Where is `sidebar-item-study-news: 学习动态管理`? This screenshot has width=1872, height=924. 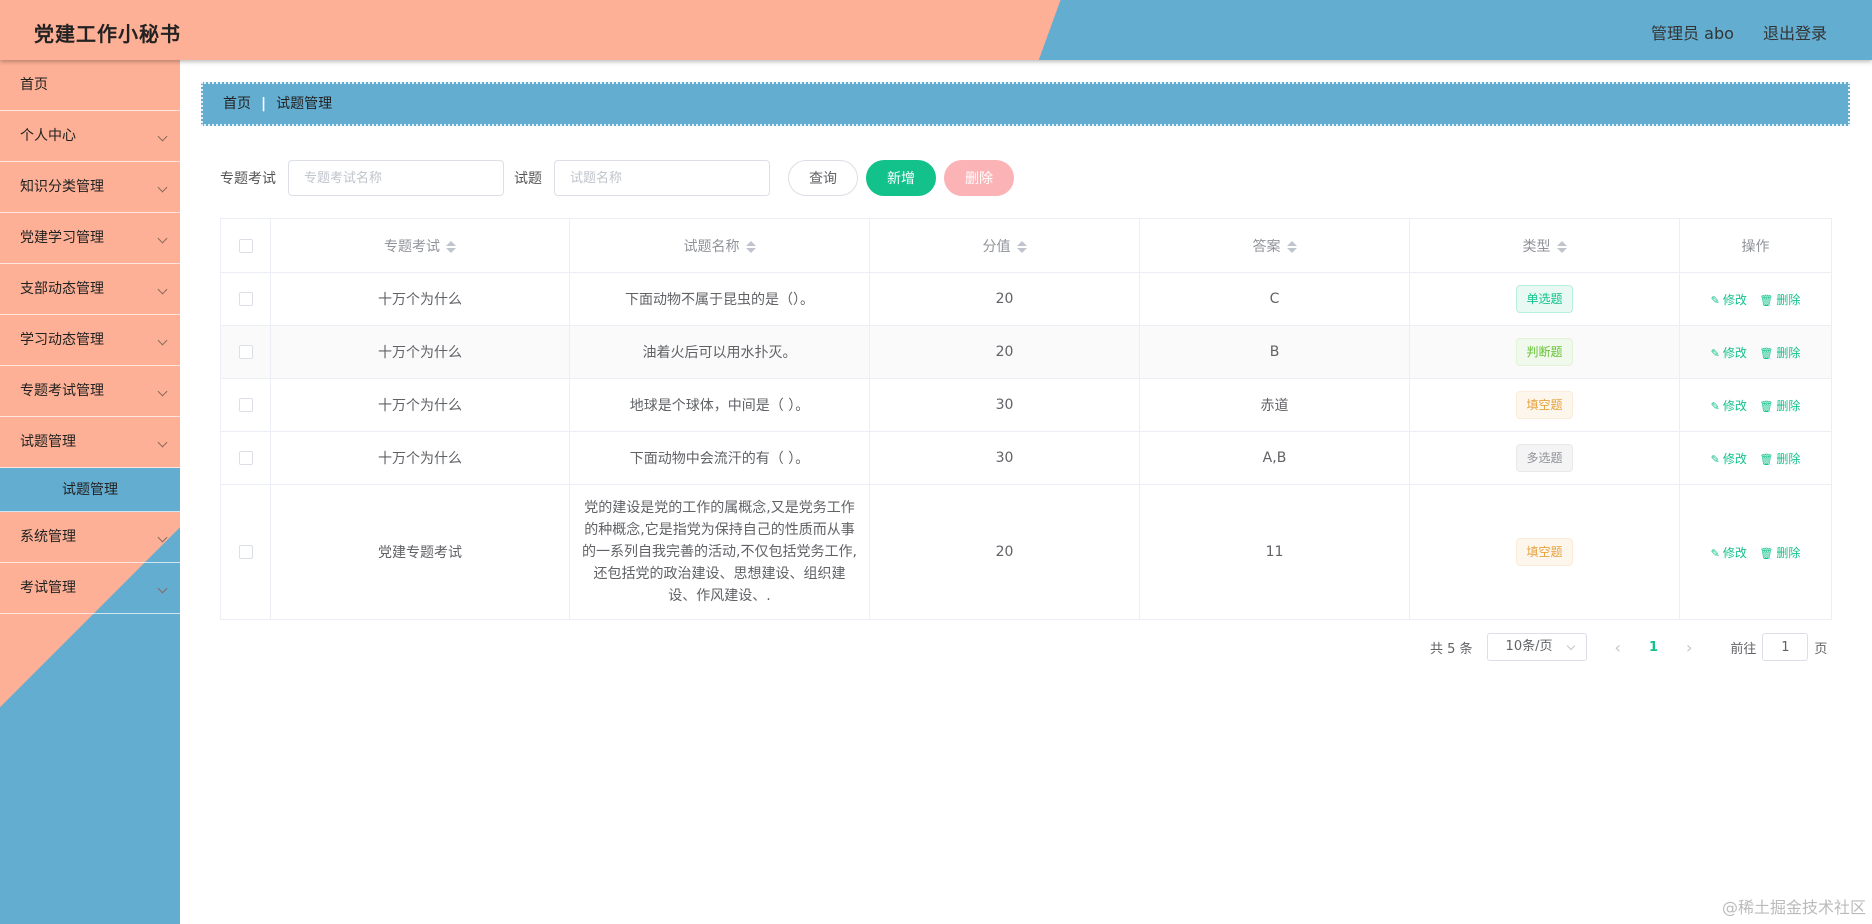 sidebar-item-study-news: 学习动态管理 is located at coordinates (90, 340).